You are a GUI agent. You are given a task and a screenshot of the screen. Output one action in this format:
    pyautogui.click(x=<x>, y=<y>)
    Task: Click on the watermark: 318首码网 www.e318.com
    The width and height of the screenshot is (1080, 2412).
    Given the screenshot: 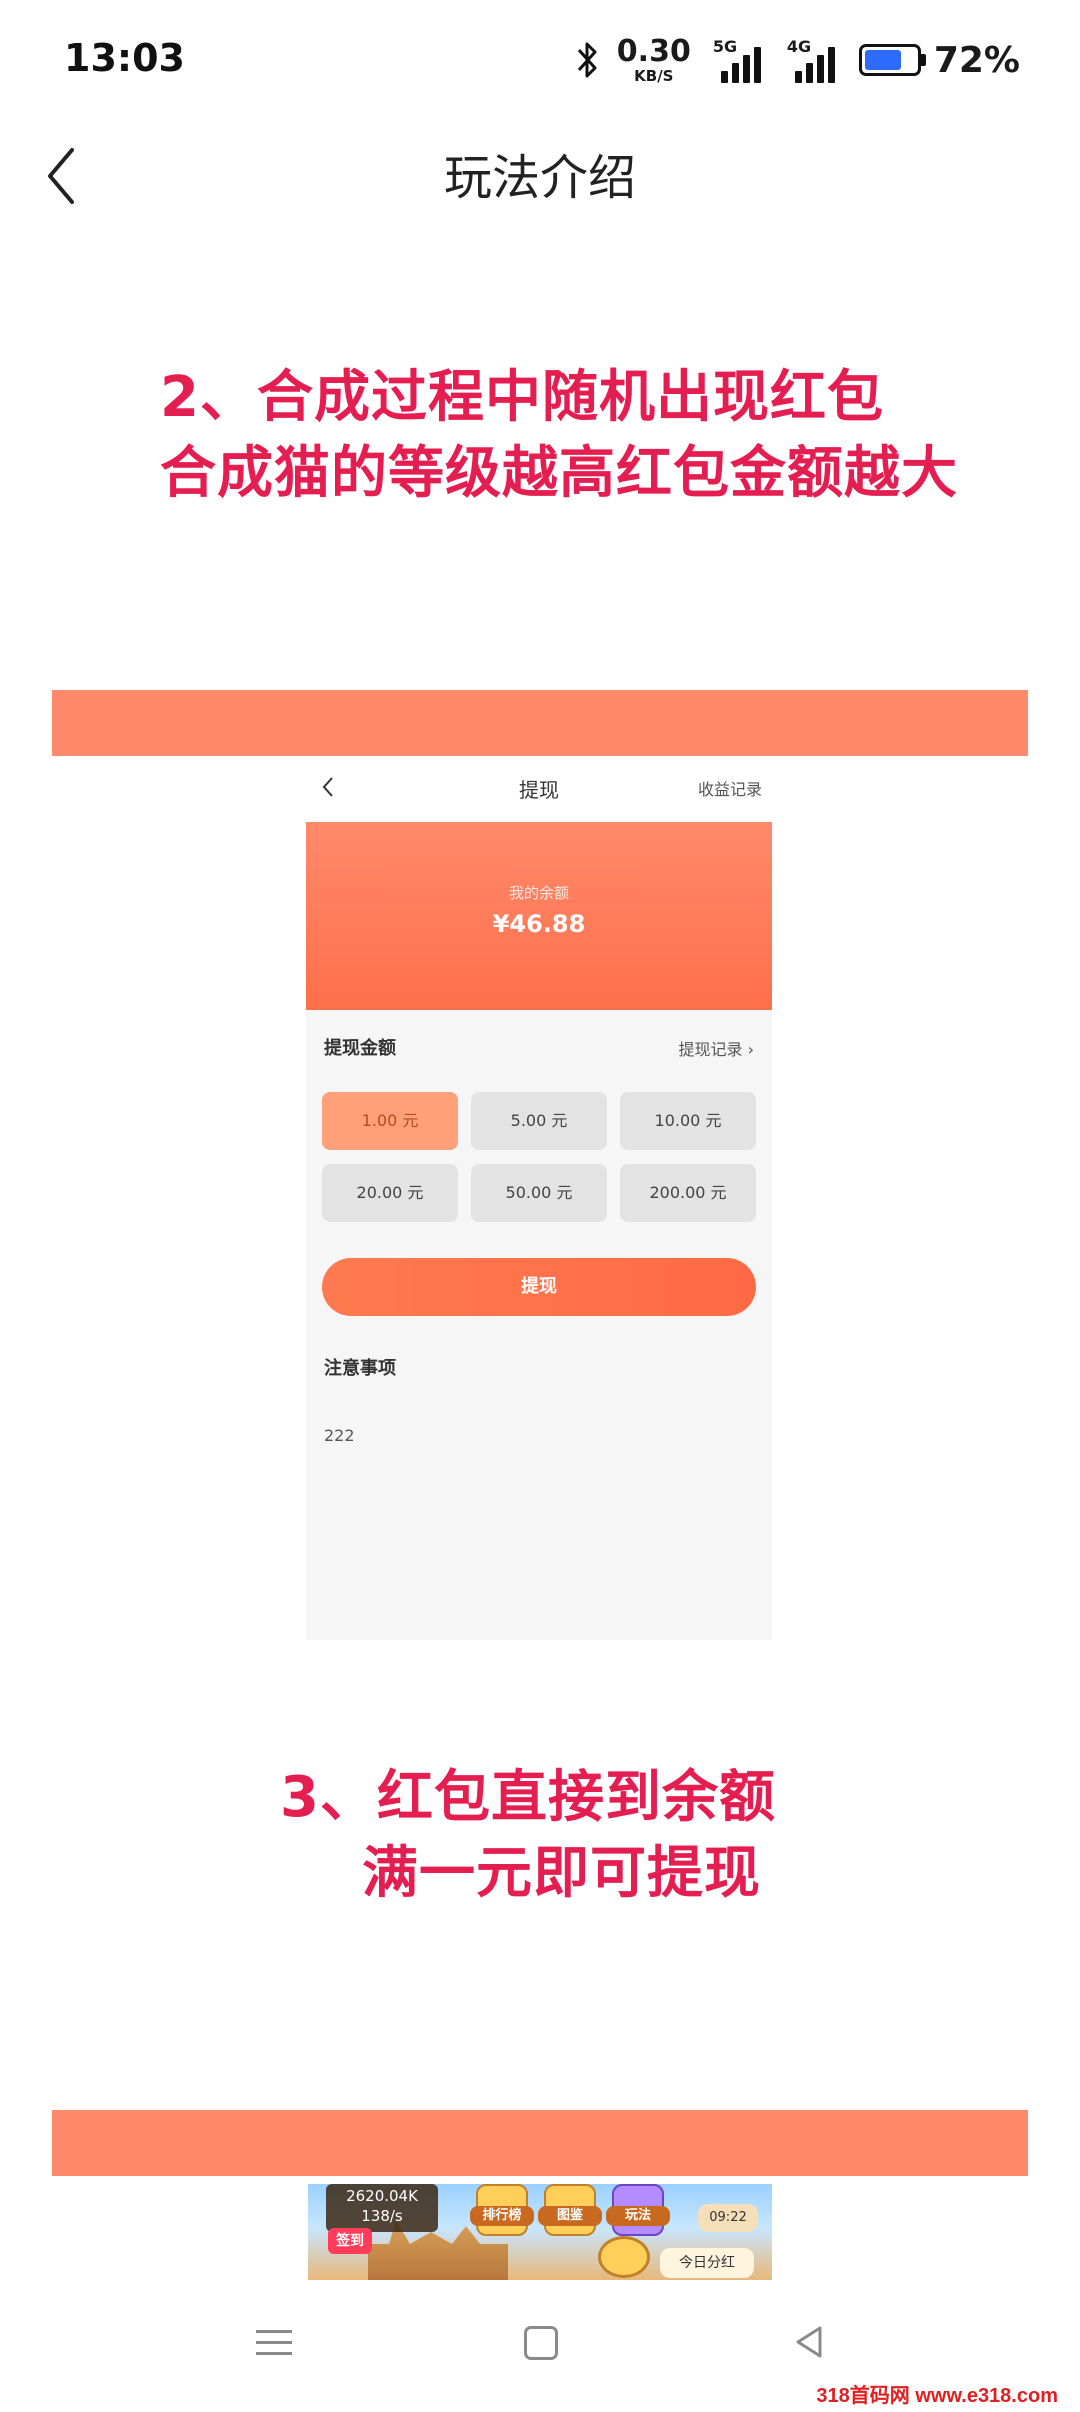 What is the action you would take?
    pyautogui.click(x=937, y=2396)
    